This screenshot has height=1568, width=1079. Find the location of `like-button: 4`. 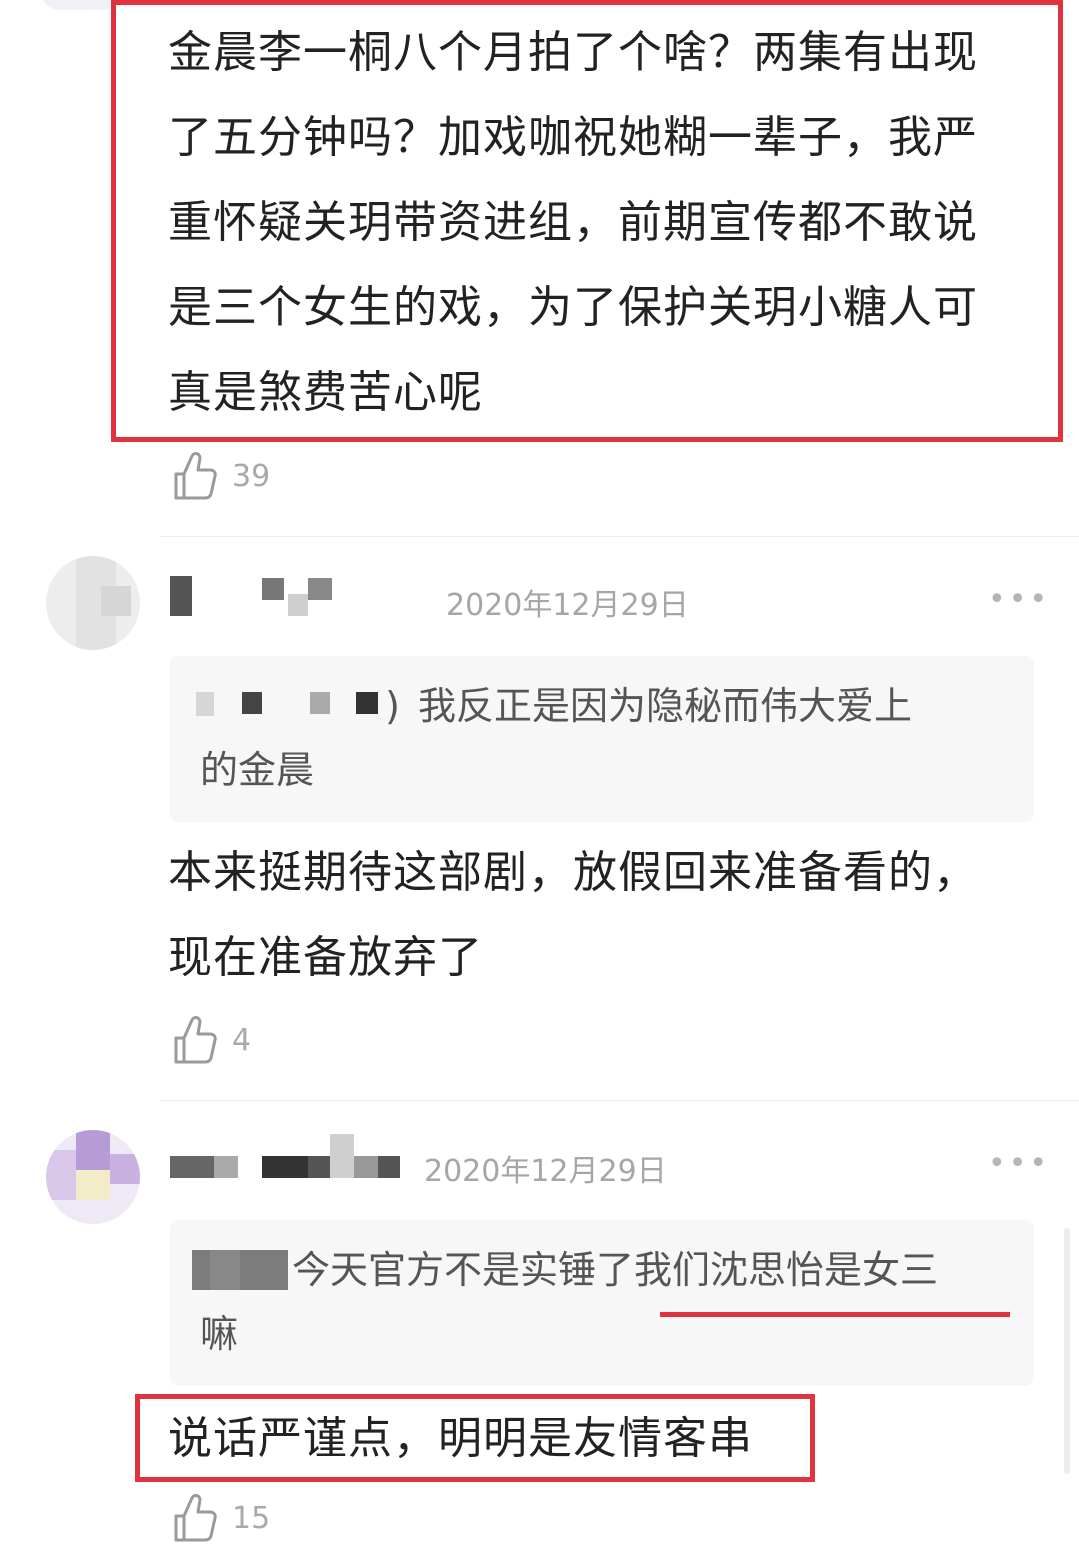

like-button: 4 is located at coordinates (211, 1040).